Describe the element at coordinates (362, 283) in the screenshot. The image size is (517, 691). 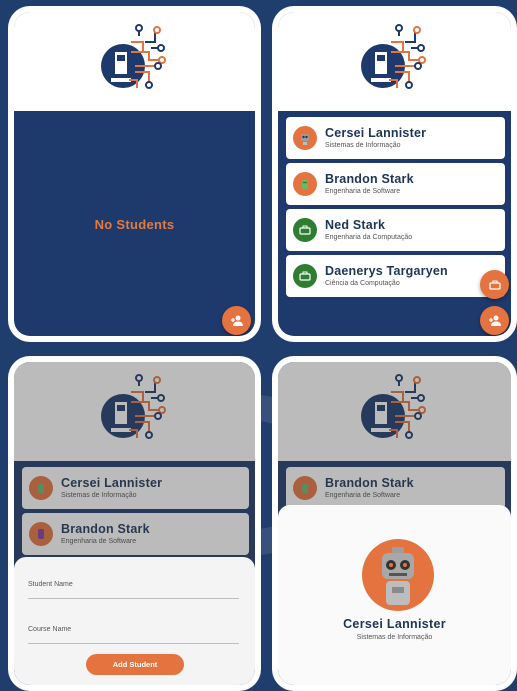
I see `student-course: Ciência da Computação` at that location.